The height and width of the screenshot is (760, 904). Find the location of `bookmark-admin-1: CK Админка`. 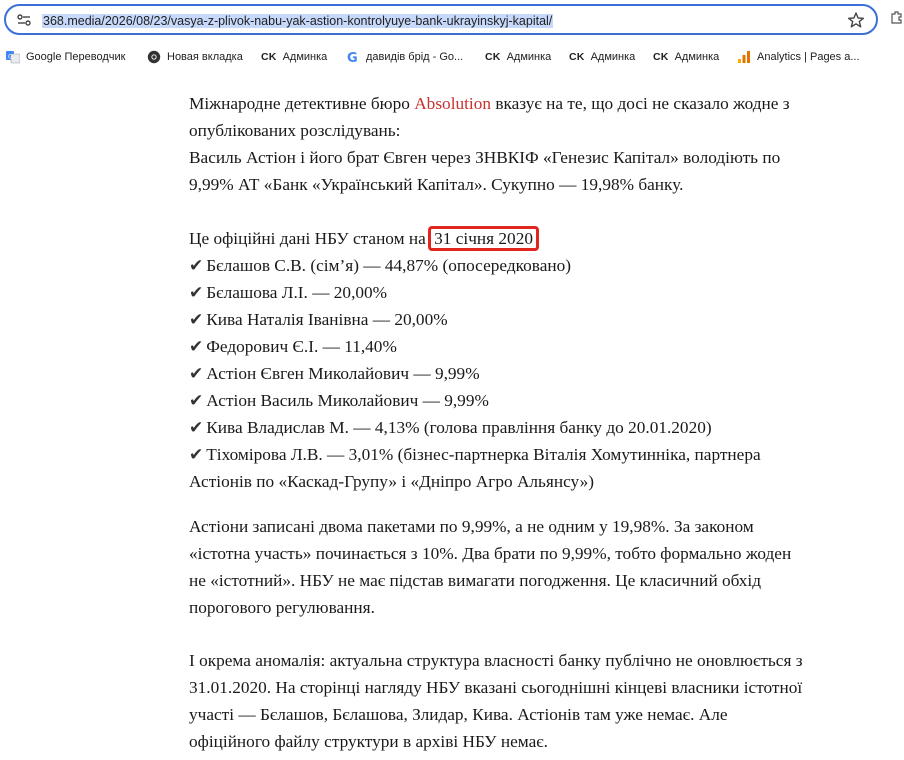

bookmark-admin-1: CK Админка is located at coordinates (294, 57).